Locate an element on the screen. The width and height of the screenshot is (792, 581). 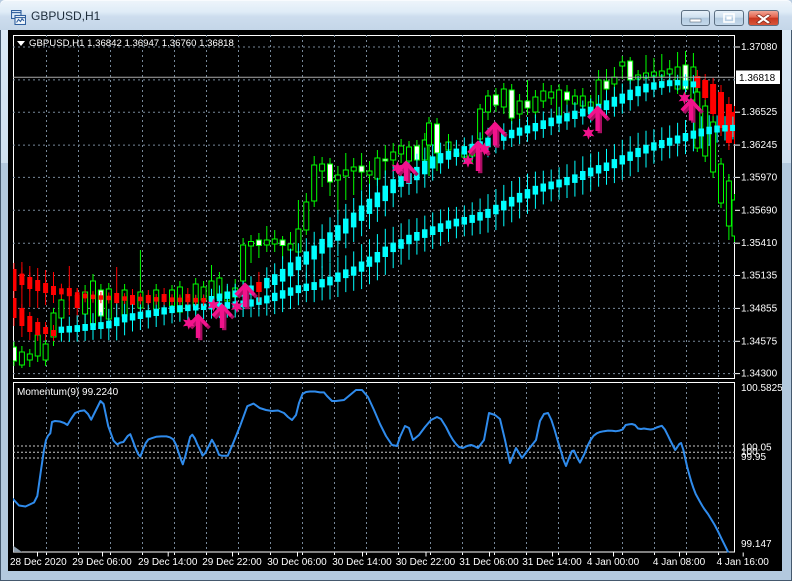
svg-text: 4 Jan 16:00 is located at coordinates (743, 562).